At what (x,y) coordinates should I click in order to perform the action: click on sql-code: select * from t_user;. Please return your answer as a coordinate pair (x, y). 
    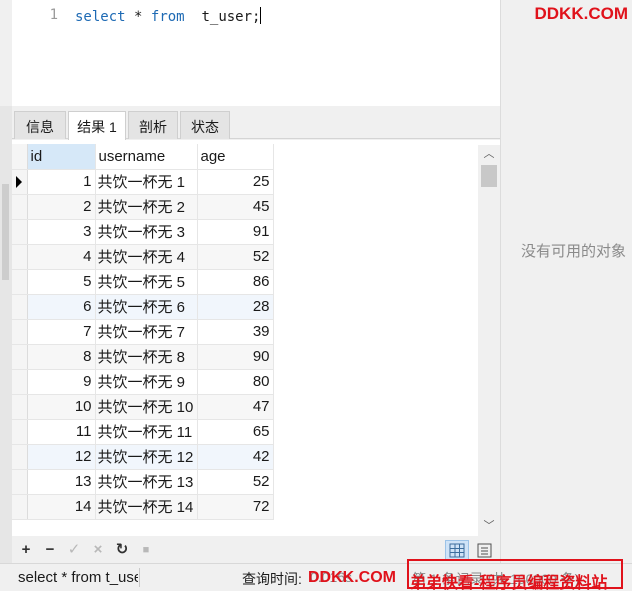
    Looking at the image, I should click on (168, 16).